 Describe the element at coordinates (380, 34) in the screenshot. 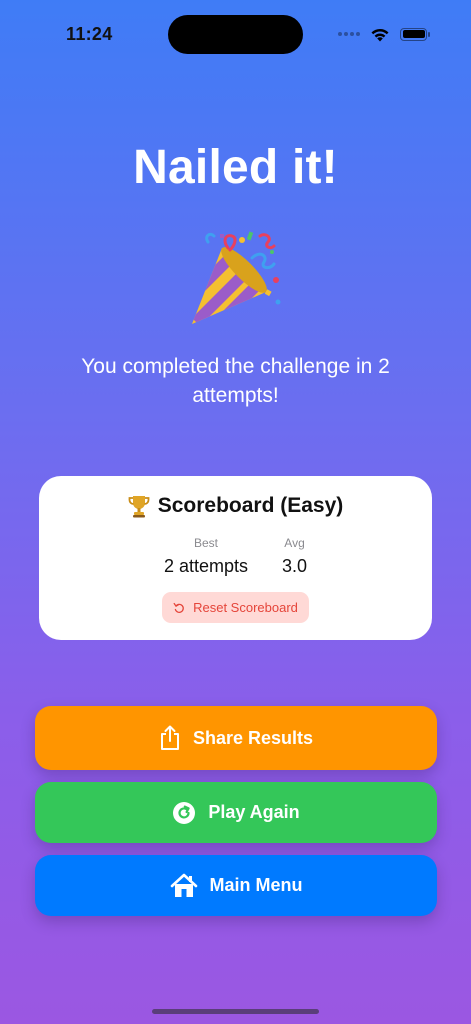

I see `wifi-icon` at that location.